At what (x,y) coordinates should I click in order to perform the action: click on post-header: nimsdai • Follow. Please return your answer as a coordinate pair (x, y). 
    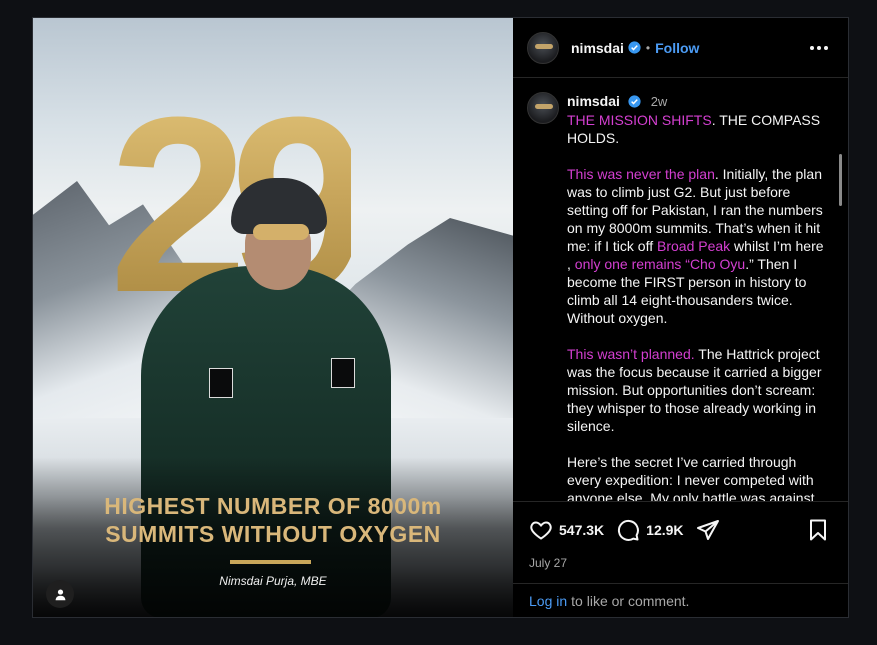
    Looking at the image, I should click on (680, 48).